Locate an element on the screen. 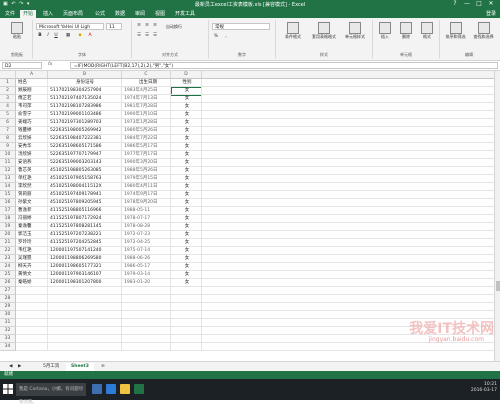  row-header: 24 is located at coordinates (8, 267).